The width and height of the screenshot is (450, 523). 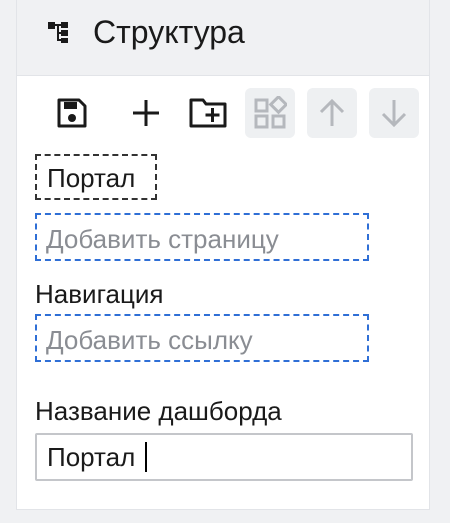 I want to click on grid-widget-icon, so click(x=270, y=113).